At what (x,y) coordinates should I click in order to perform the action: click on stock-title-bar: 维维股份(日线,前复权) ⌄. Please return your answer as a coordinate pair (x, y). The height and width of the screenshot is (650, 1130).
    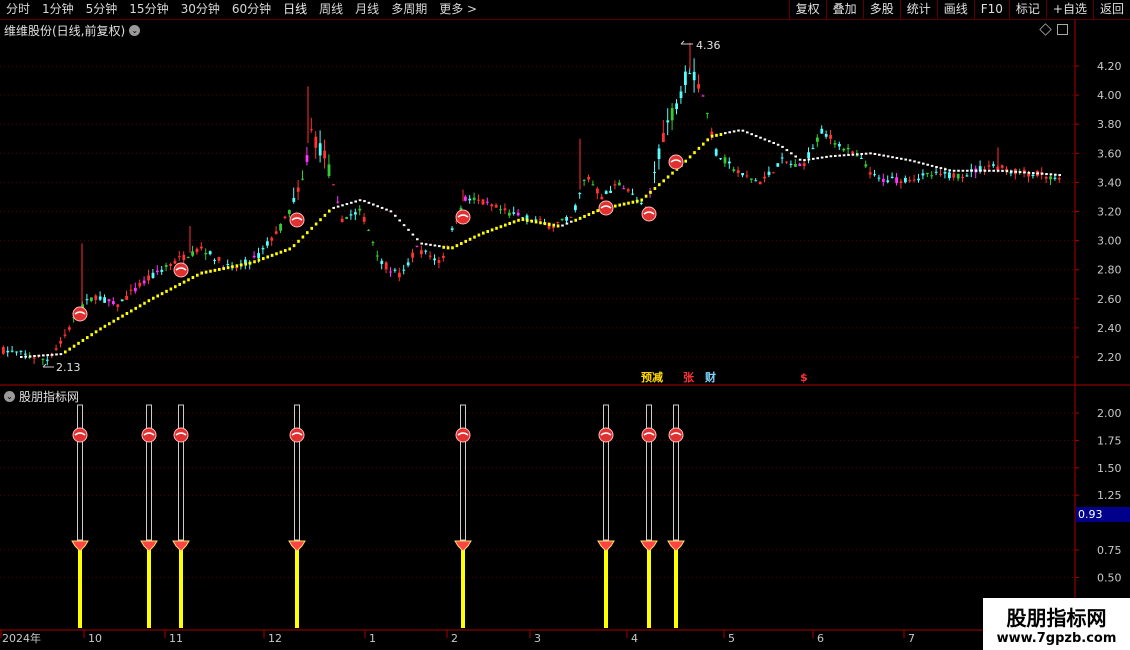
    Looking at the image, I should click on (72, 30).